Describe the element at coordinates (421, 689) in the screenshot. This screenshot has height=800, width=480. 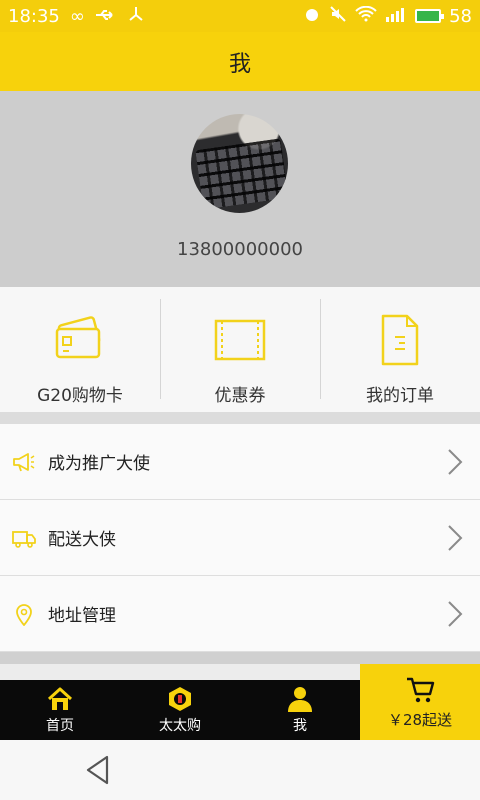
I see `cart-icon` at that location.